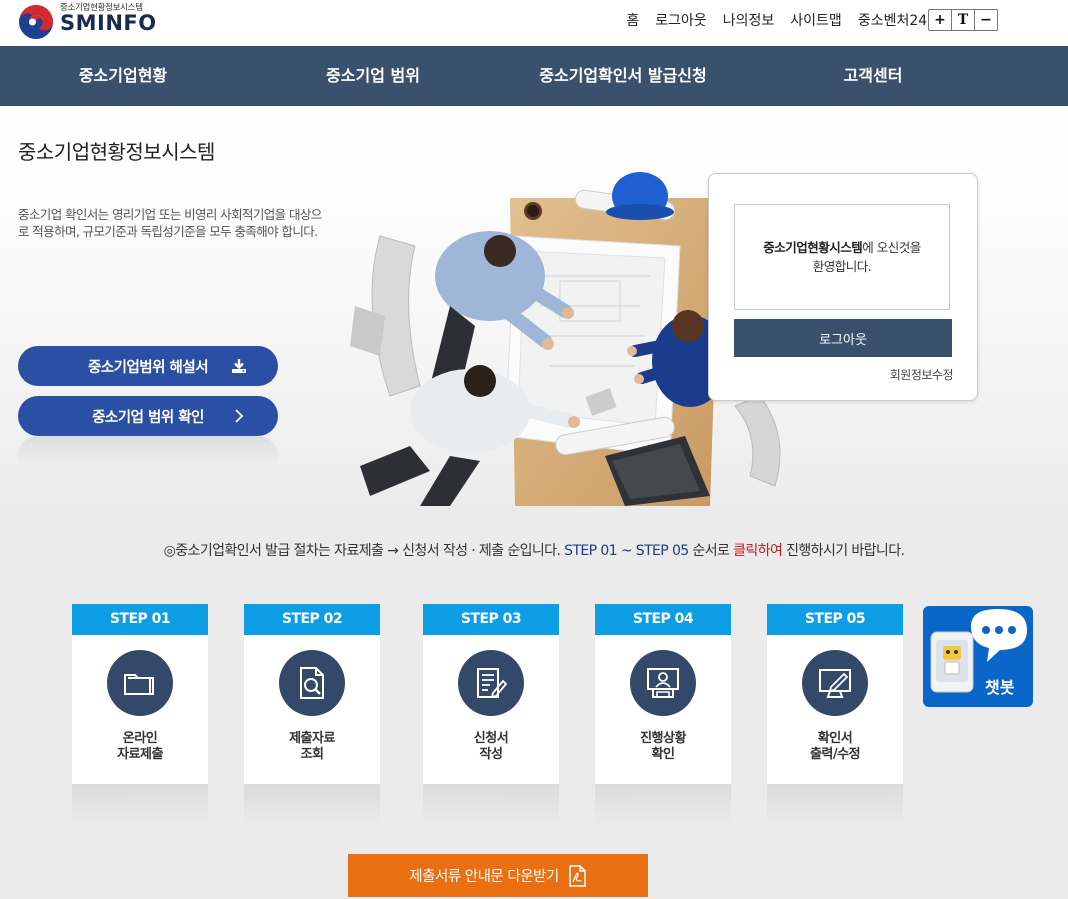  I want to click on taegeuk-logo-icon, so click(36, 22).